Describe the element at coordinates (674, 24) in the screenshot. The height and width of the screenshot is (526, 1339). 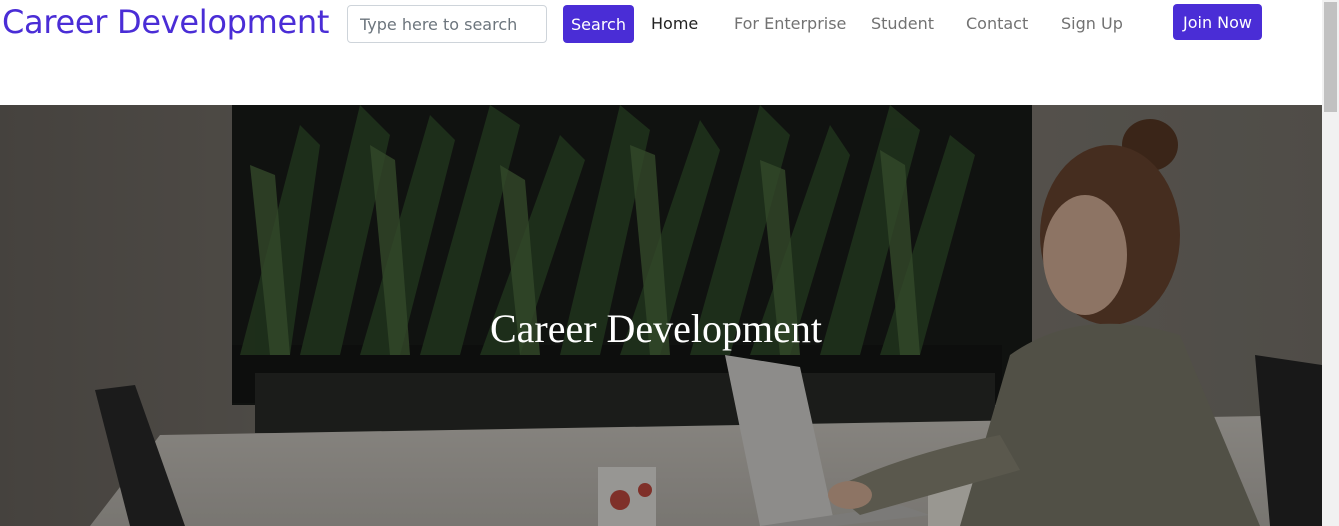
I see `nav-link-home: Home` at that location.